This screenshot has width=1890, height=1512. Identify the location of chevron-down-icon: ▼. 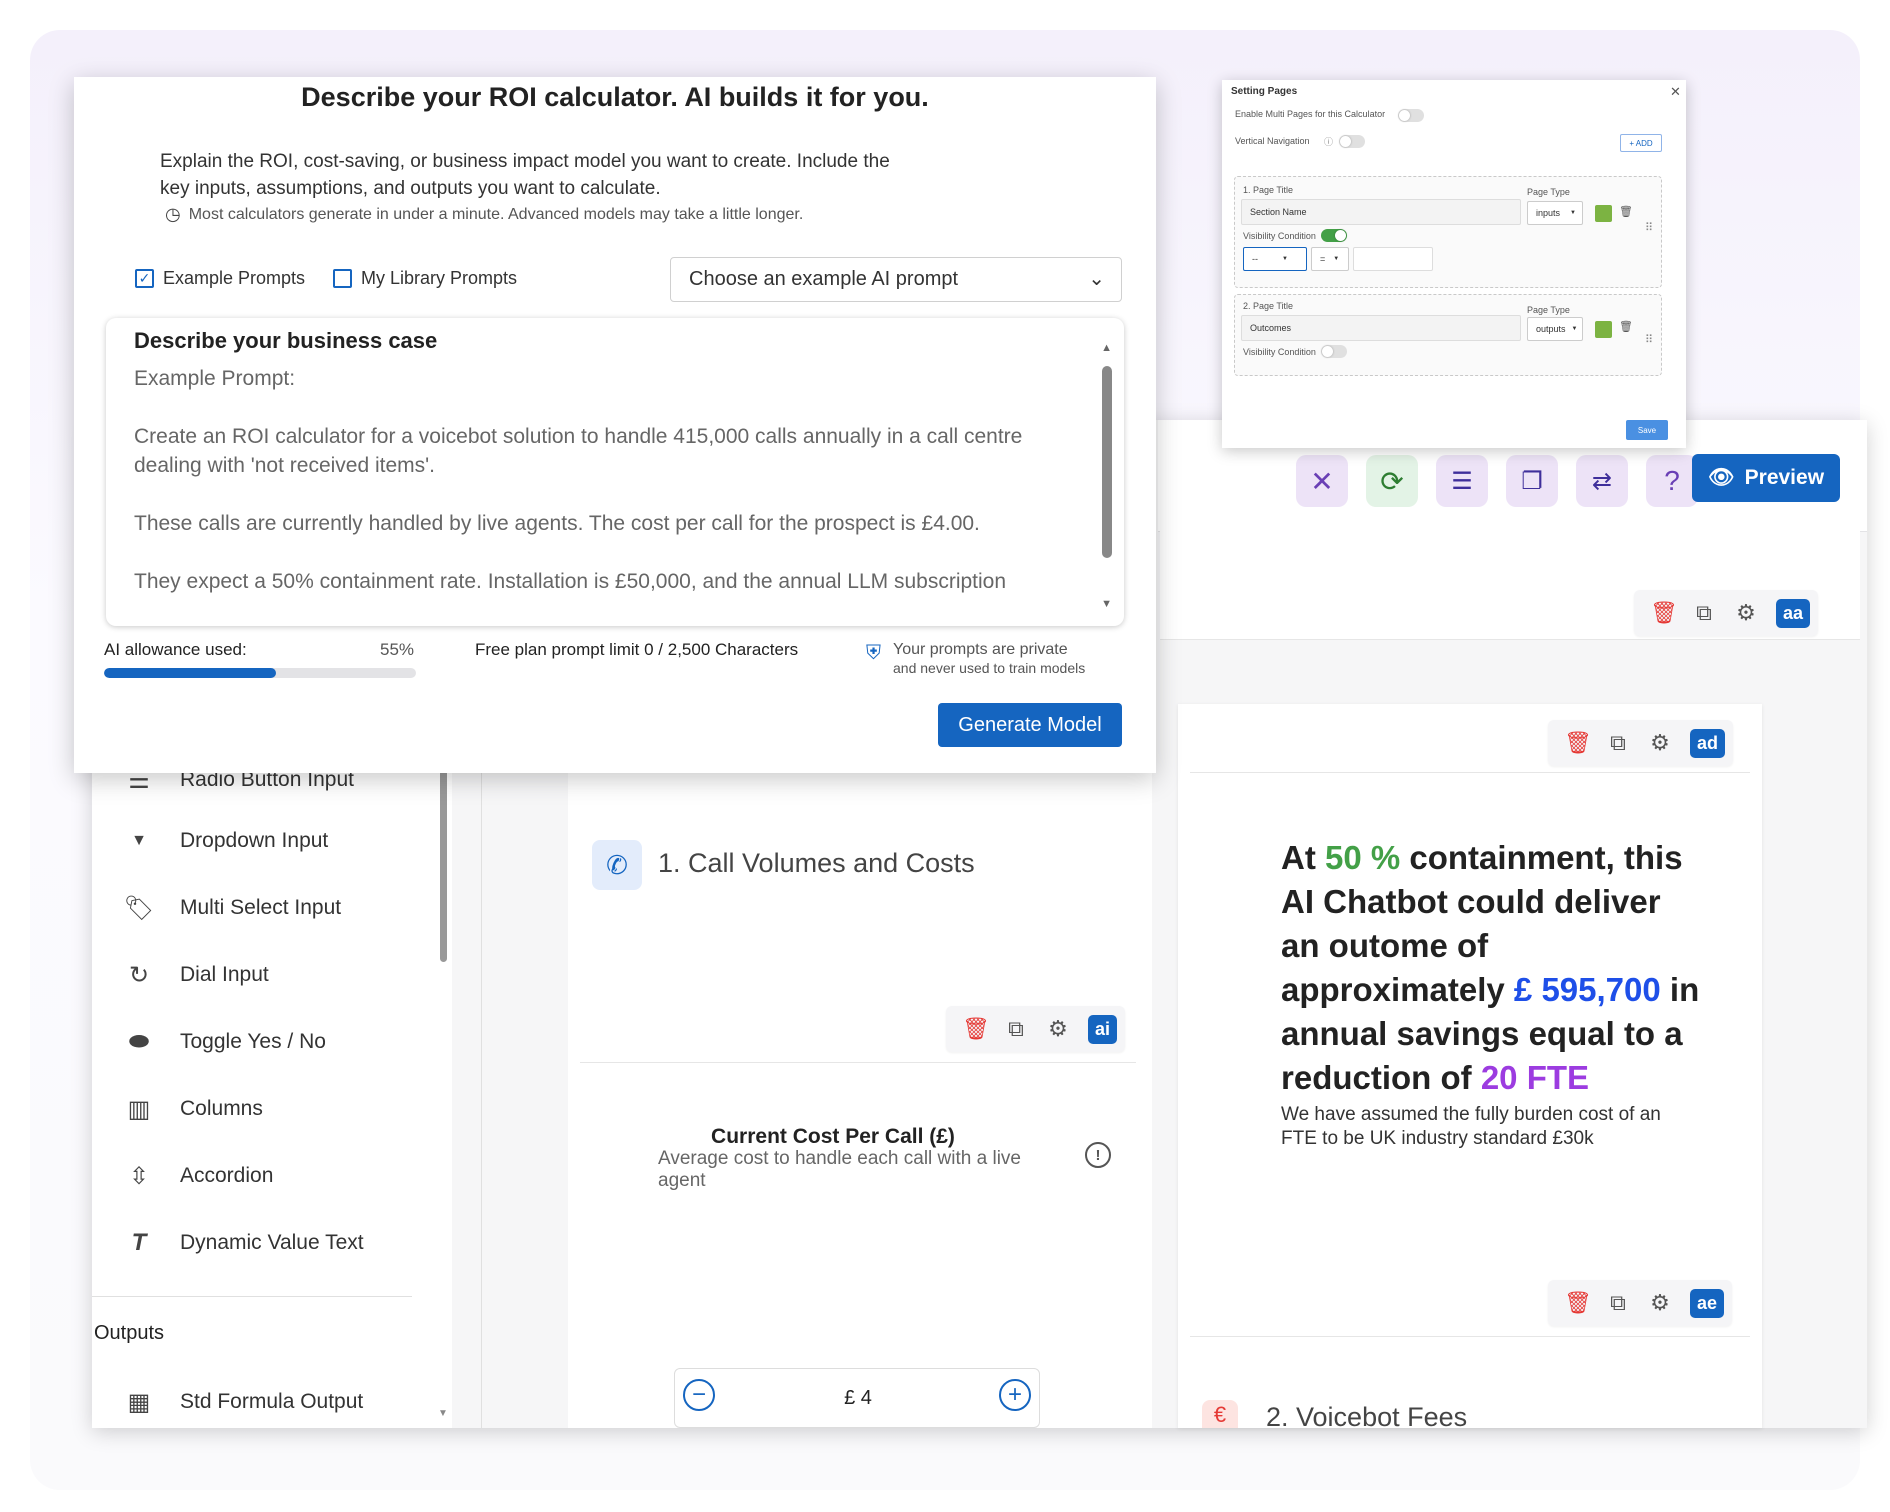
(1336, 259).